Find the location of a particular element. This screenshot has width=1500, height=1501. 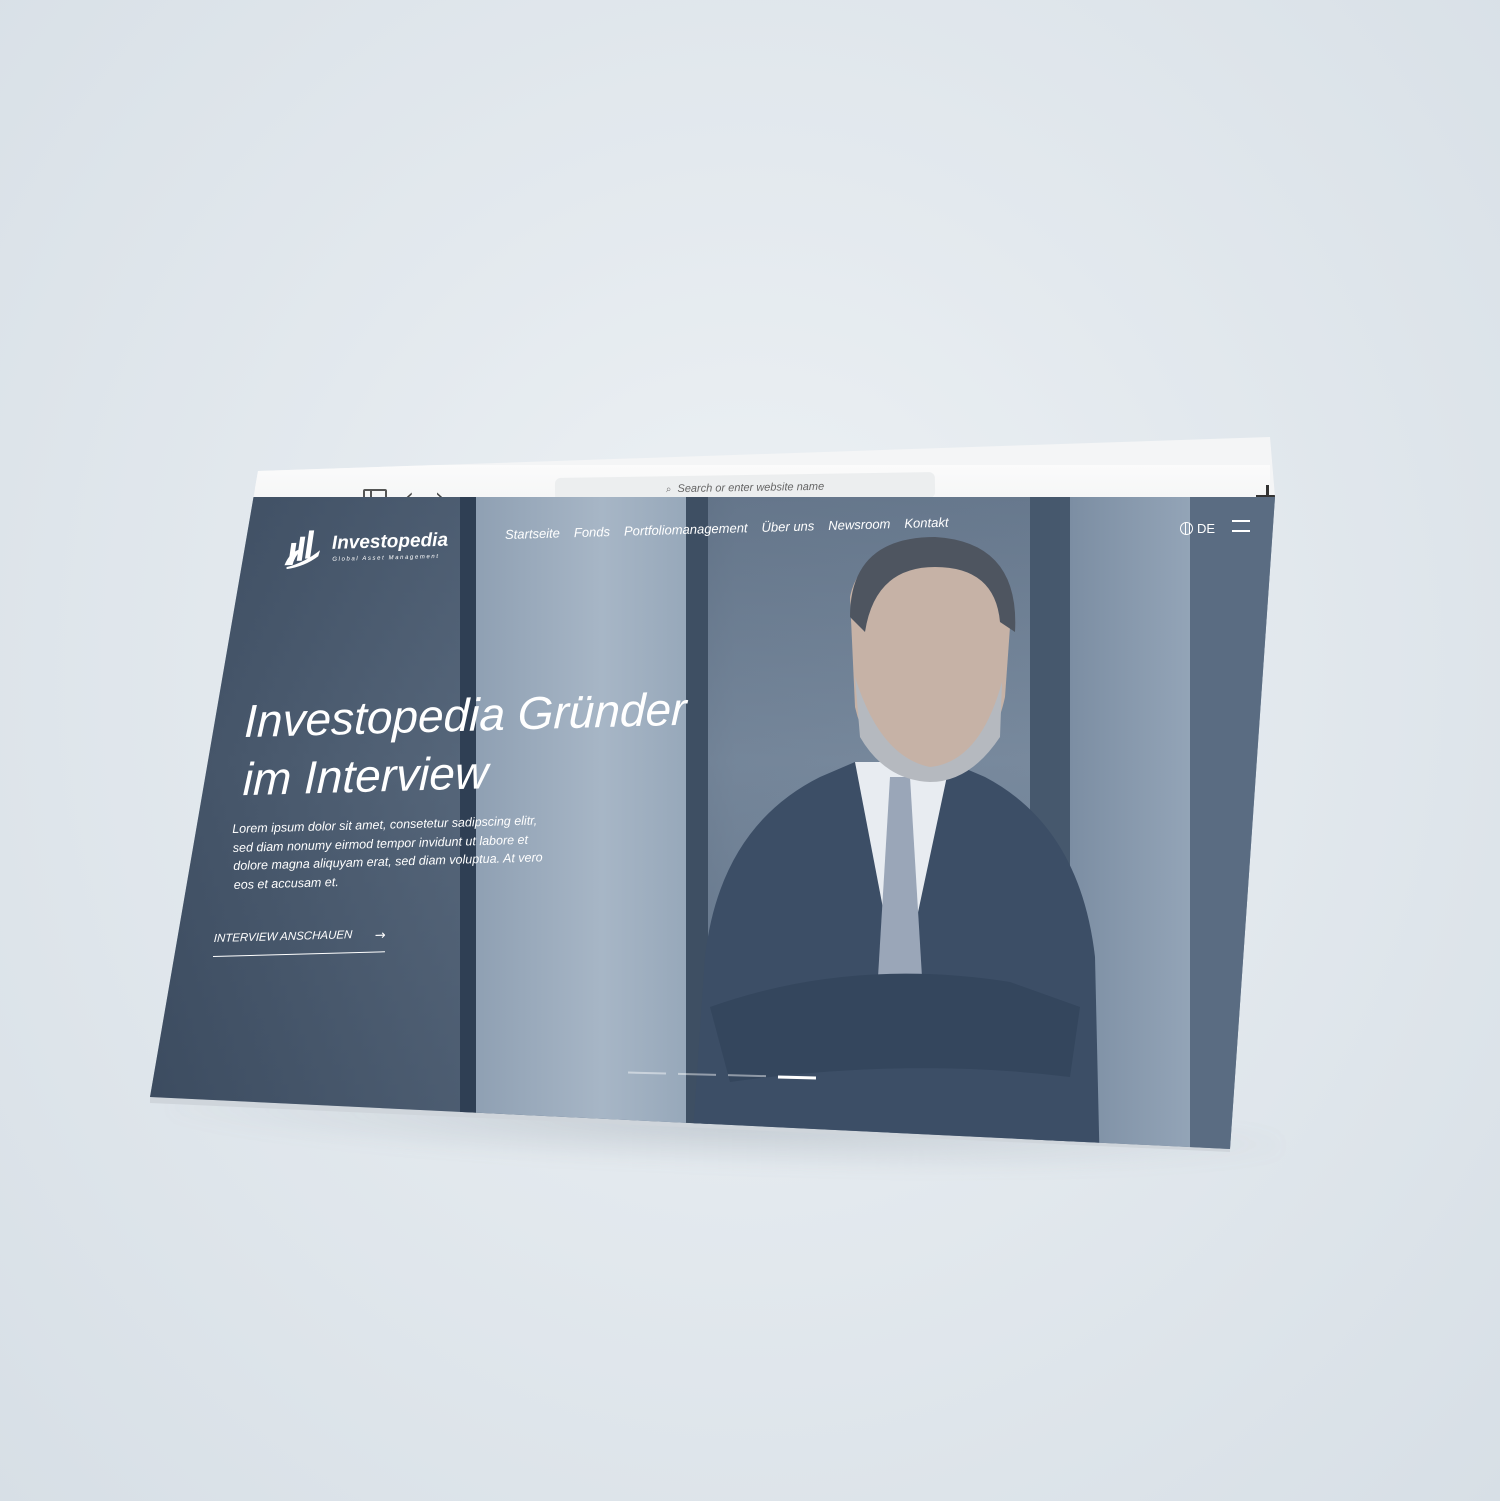

window-frame is located at coordinates (1232, 823).